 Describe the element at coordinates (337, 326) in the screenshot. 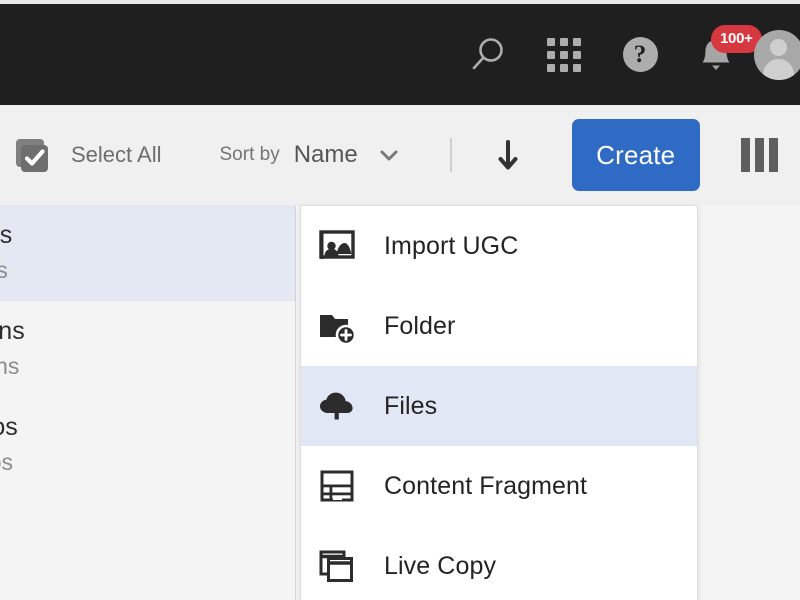

I see `new-folder-icon` at that location.